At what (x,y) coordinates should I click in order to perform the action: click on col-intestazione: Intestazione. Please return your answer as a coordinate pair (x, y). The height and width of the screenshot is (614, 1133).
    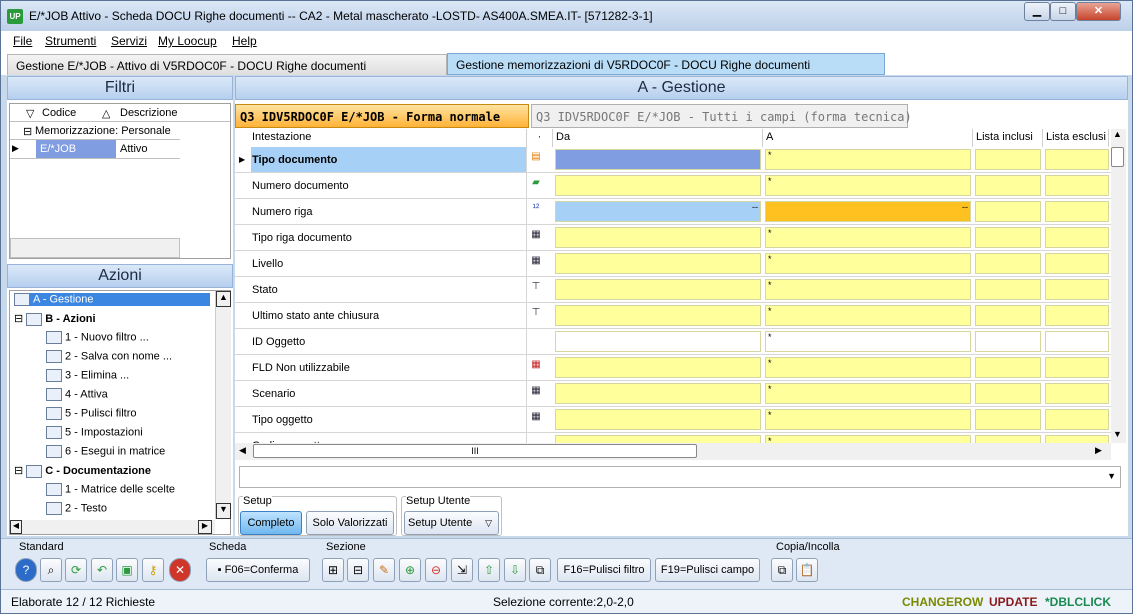
    Looking at the image, I should click on (388, 138).